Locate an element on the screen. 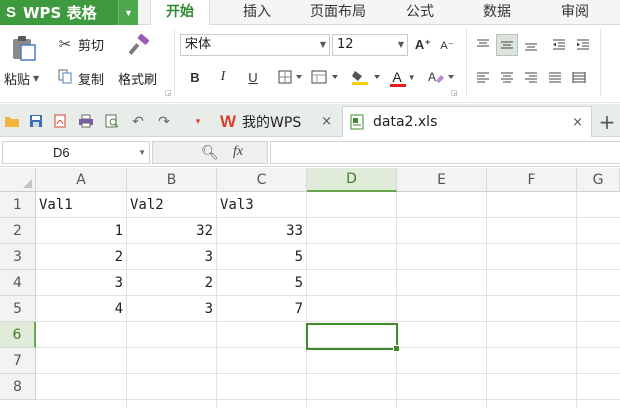 The width and height of the screenshot is (620, 408). cell-b2: 32 is located at coordinates (171, 231).